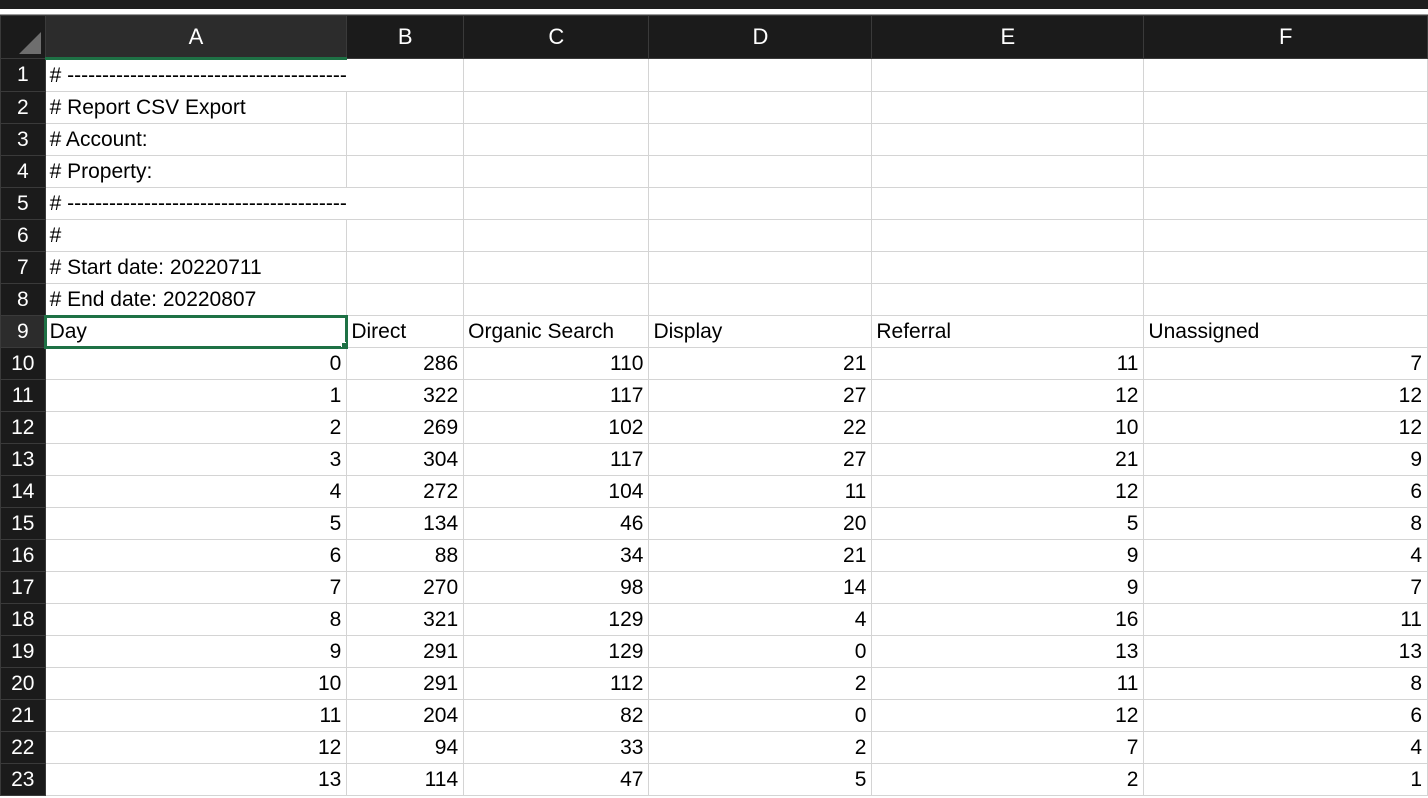 This screenshot has height=798, width=1428. What do you see at coordinates (23, 139) in the screenshot?
I see `row-header: 3` at bounding box center [23, 139].